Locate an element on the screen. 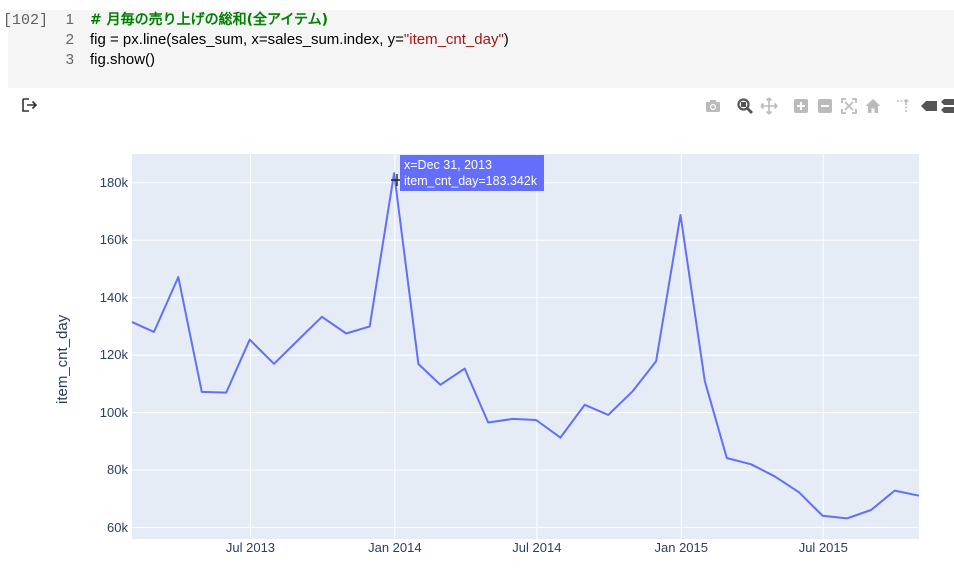 This screenshot has width=954, height=572. x-tick-label: Jan 2015 is located at coordinates (681, 547).